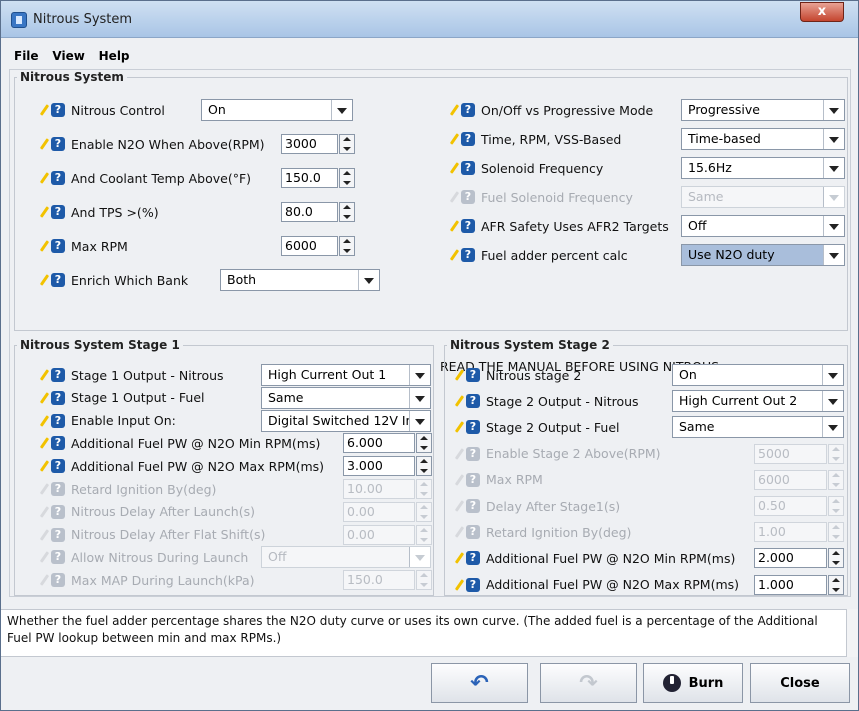  I want to click on stage-1-output-nitrous-dropdown: High Current Out 1, so click(346, 375).